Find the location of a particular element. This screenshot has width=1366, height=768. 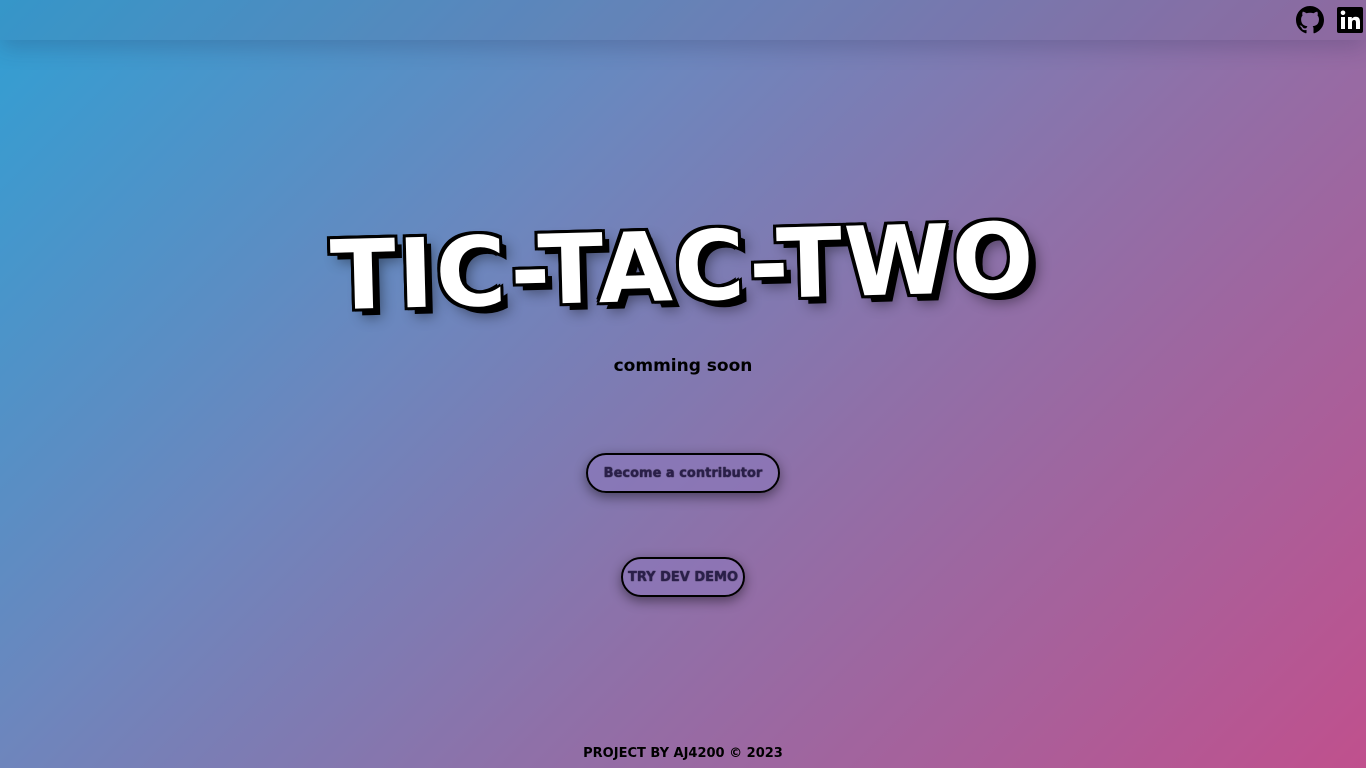

top-bar is located at coordinates (683, 20).